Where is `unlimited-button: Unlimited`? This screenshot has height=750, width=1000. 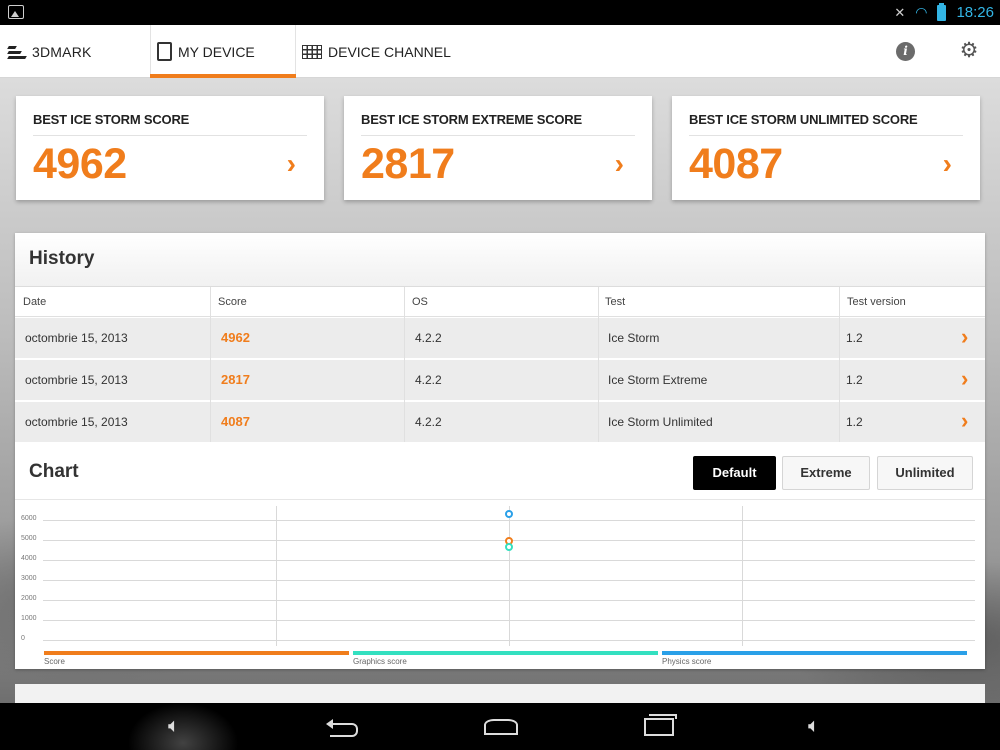
unlimited-button: Unlimited is located at coordinates (925, 473).